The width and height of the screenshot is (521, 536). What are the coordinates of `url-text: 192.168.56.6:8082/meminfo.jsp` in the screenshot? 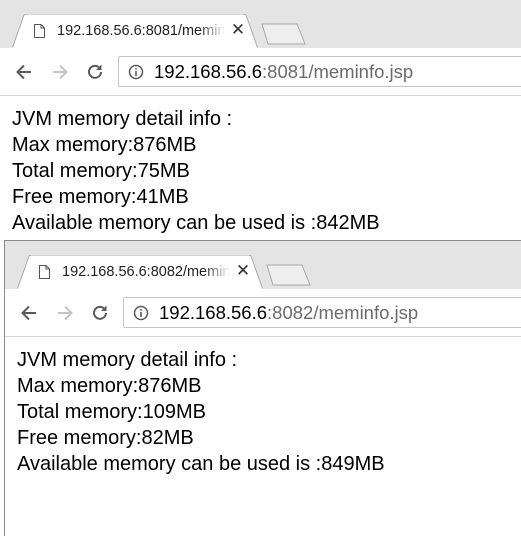 It's located at (288, 313).